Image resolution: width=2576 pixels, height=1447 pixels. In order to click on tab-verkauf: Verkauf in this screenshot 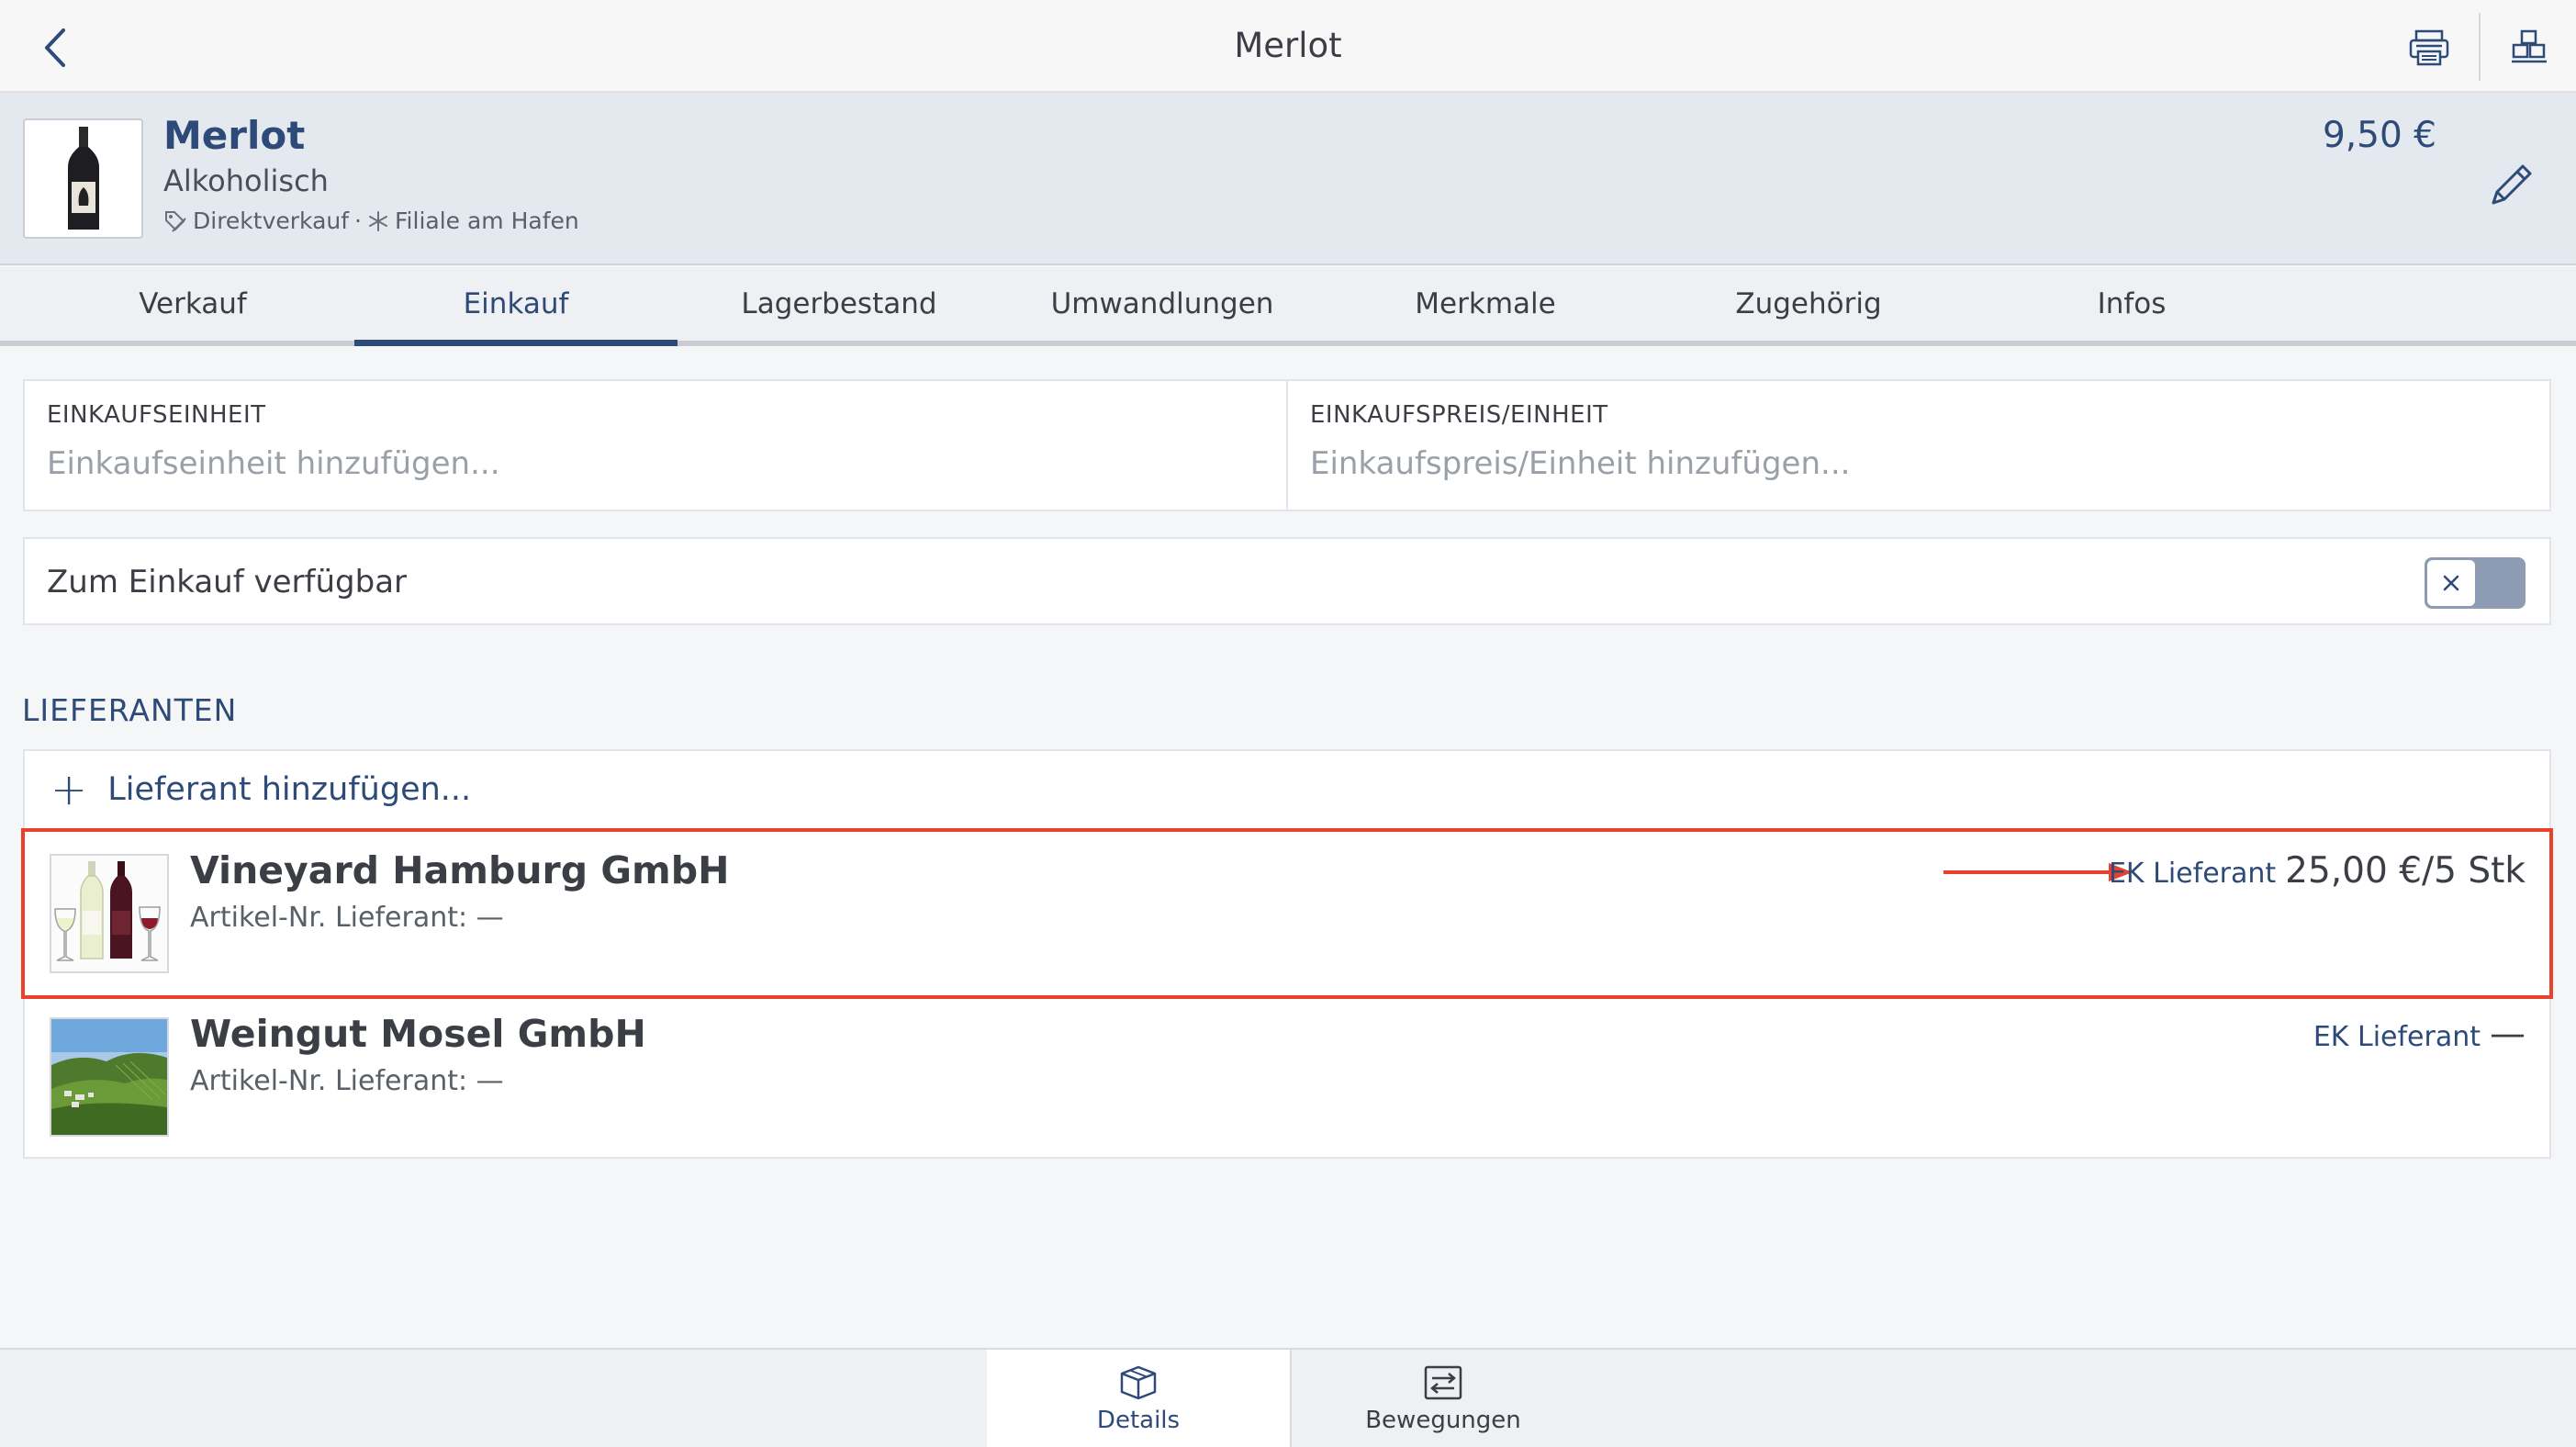, I will do `click(192, 304)`.